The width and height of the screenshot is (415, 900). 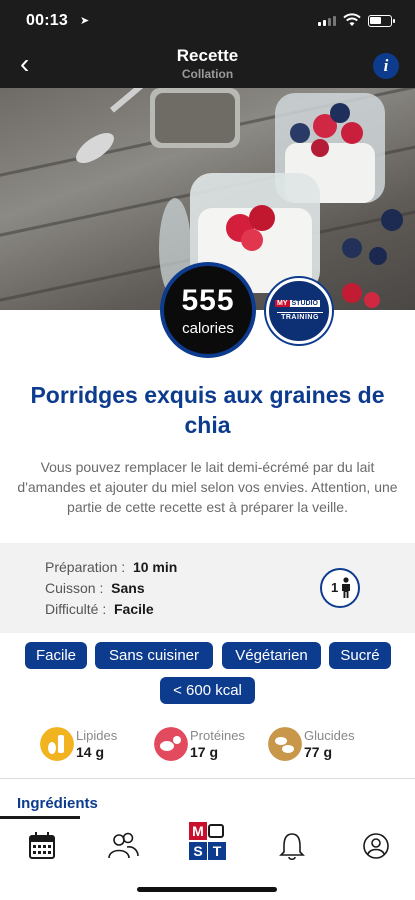 I want to click on people-icon, so click(x=123, y=846).